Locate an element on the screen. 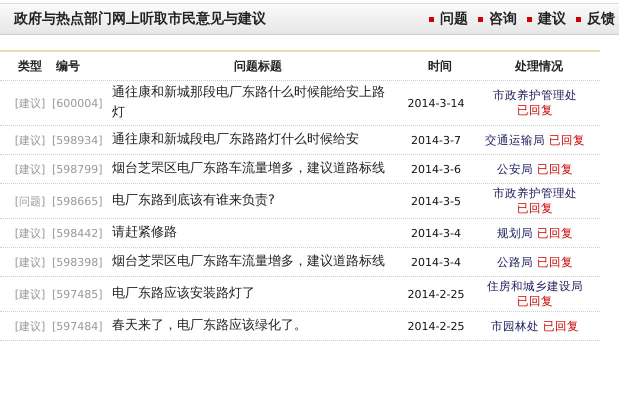 The height and width of the screenshot is (407, 619). item-number: [598934] is located at coordinates (78, 140).